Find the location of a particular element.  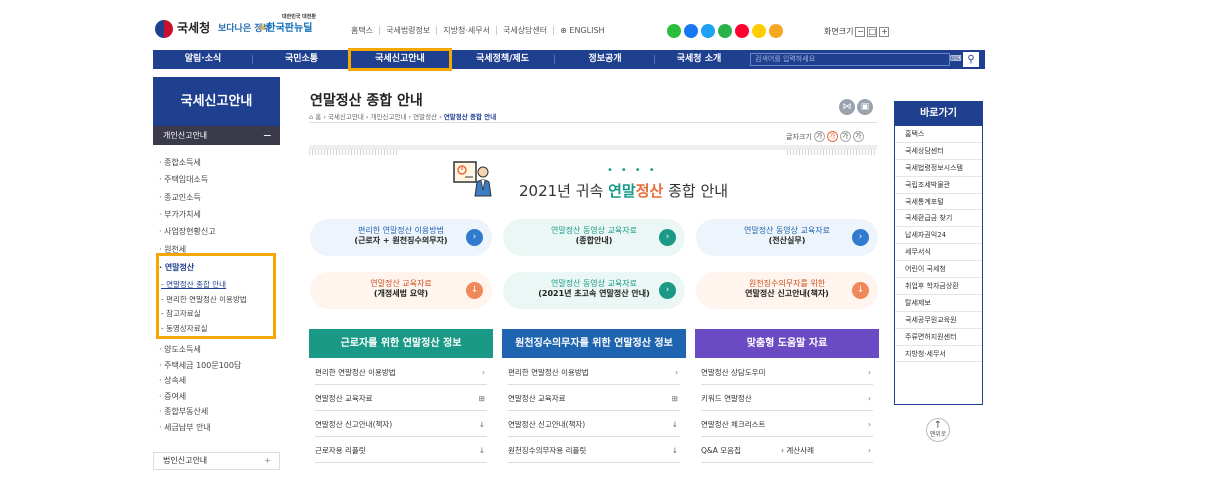

lnb-section-corporate: 법인신고안내 + is located at coordinates (216, 461).